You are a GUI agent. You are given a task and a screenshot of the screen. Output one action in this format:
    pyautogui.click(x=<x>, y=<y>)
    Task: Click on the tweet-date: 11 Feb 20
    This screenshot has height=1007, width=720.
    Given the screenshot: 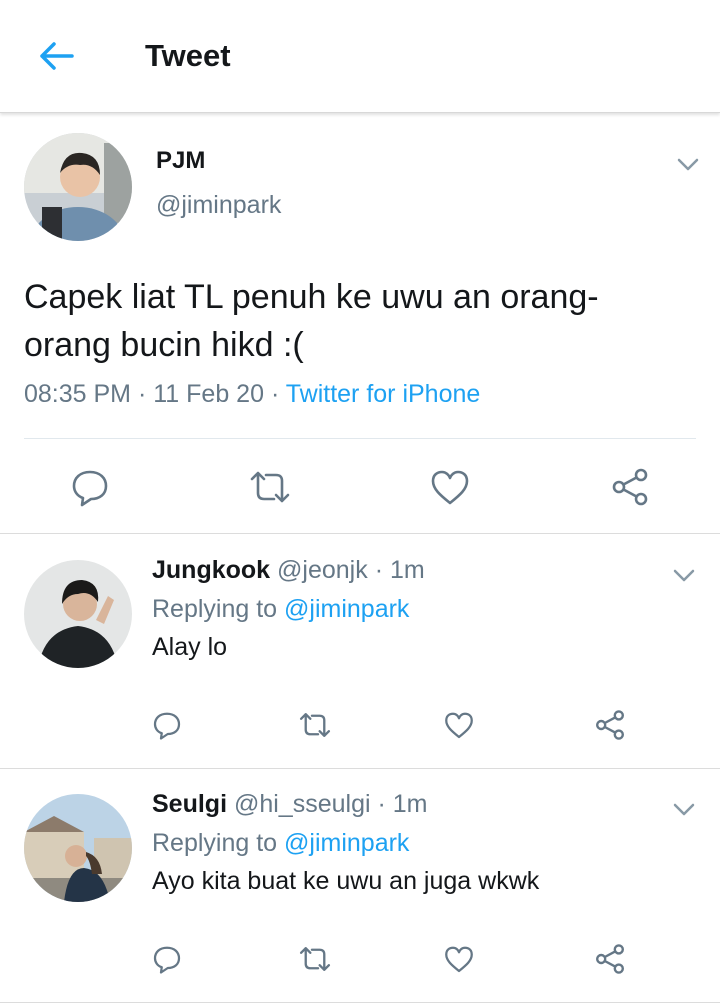 What is the action you would take?
    pyautogui.click(x=208, y=394)
    